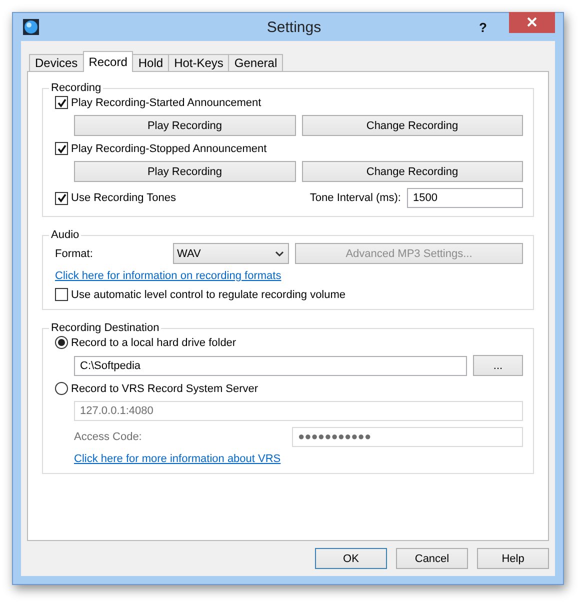 The image size is (584, 605). I want to click on tone-interval-field: 1500, so click(465, 198).